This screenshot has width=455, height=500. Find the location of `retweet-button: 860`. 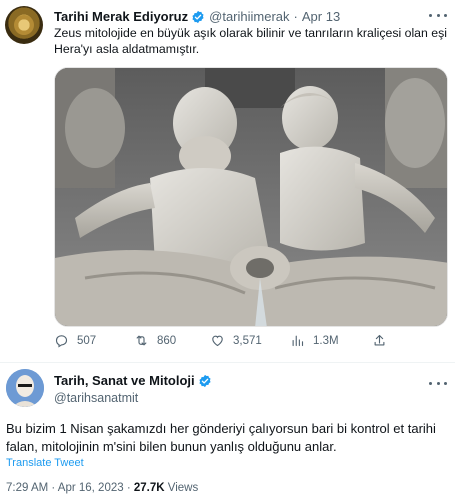

retweet-button: 860 is located at coordinates (155, 340).